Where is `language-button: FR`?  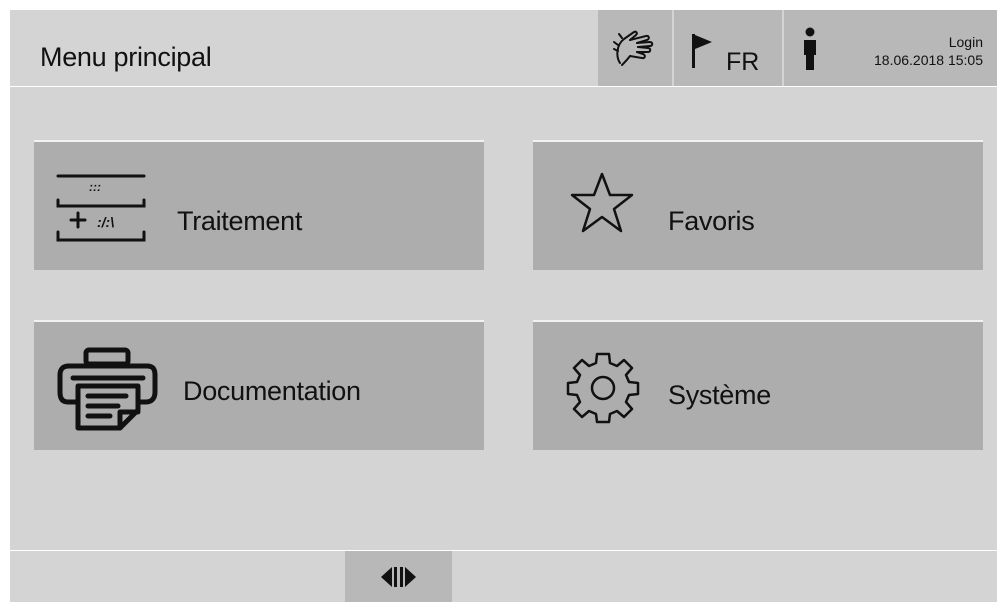 language-button: FR is located at coordinates (728, 48).